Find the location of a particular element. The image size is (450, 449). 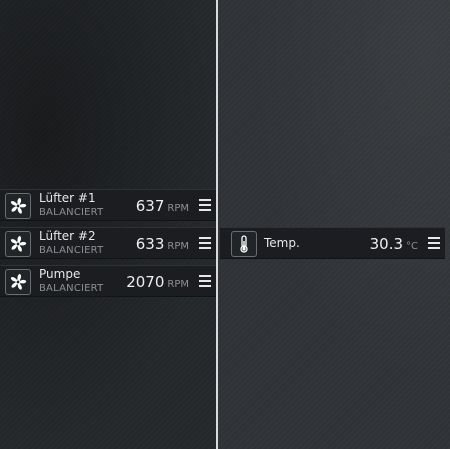

tile-reading: 633 RPM is located at coordinates (162, 243).